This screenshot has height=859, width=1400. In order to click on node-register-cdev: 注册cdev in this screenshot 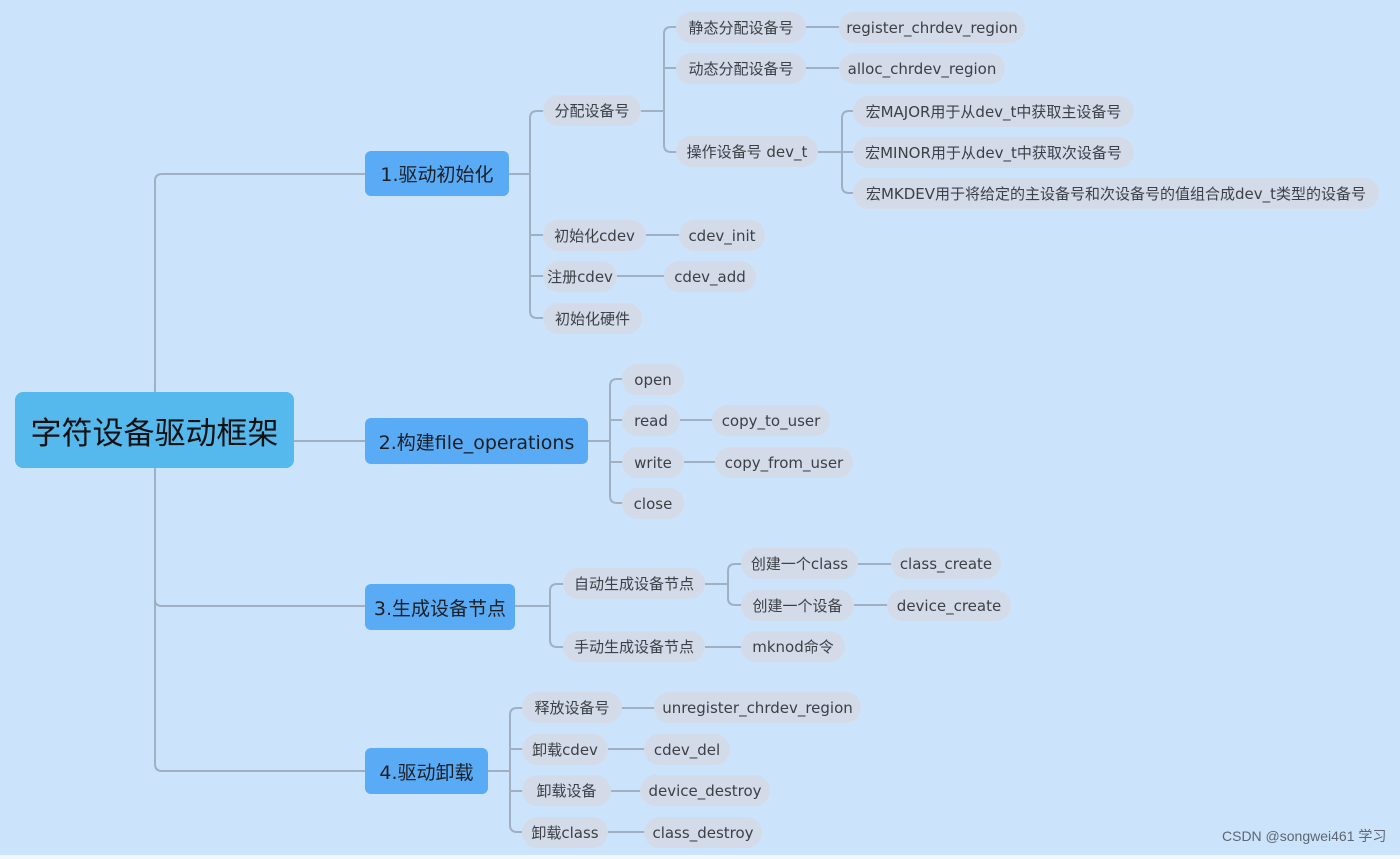, I will do `click(580, 276)`.